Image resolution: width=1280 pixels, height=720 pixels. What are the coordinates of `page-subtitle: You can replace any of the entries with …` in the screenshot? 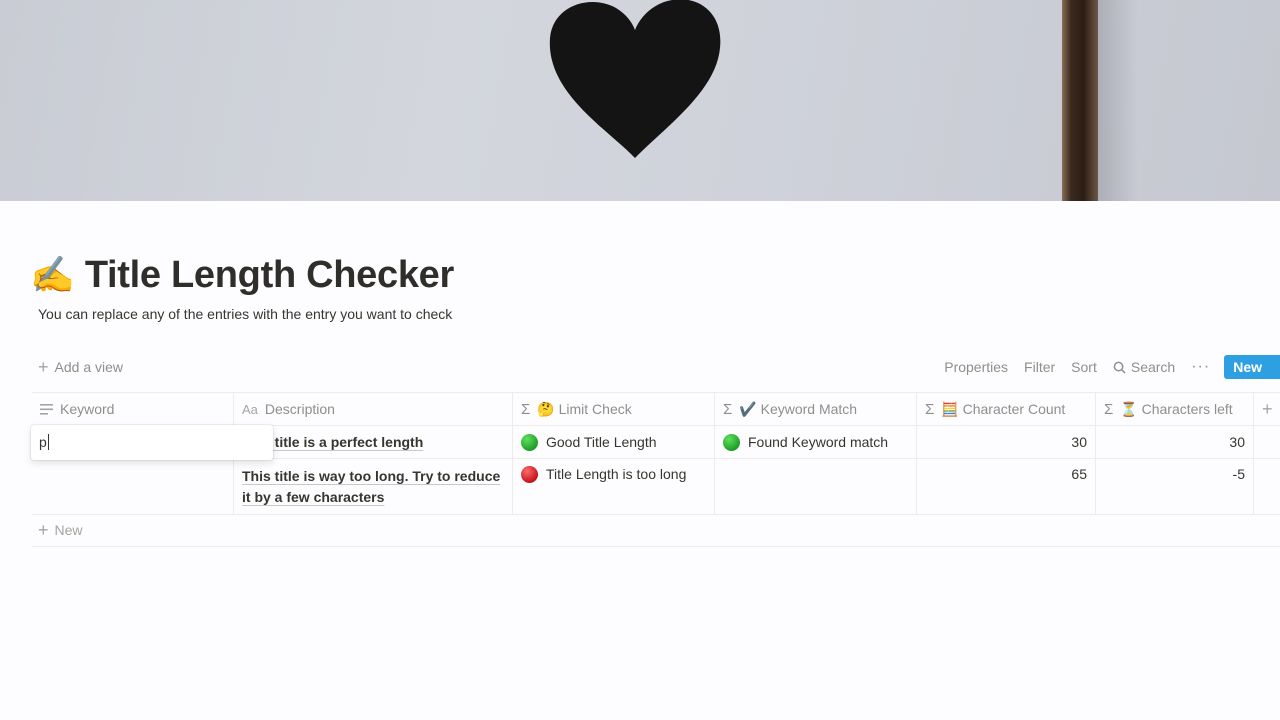 It's located at (245, 314).